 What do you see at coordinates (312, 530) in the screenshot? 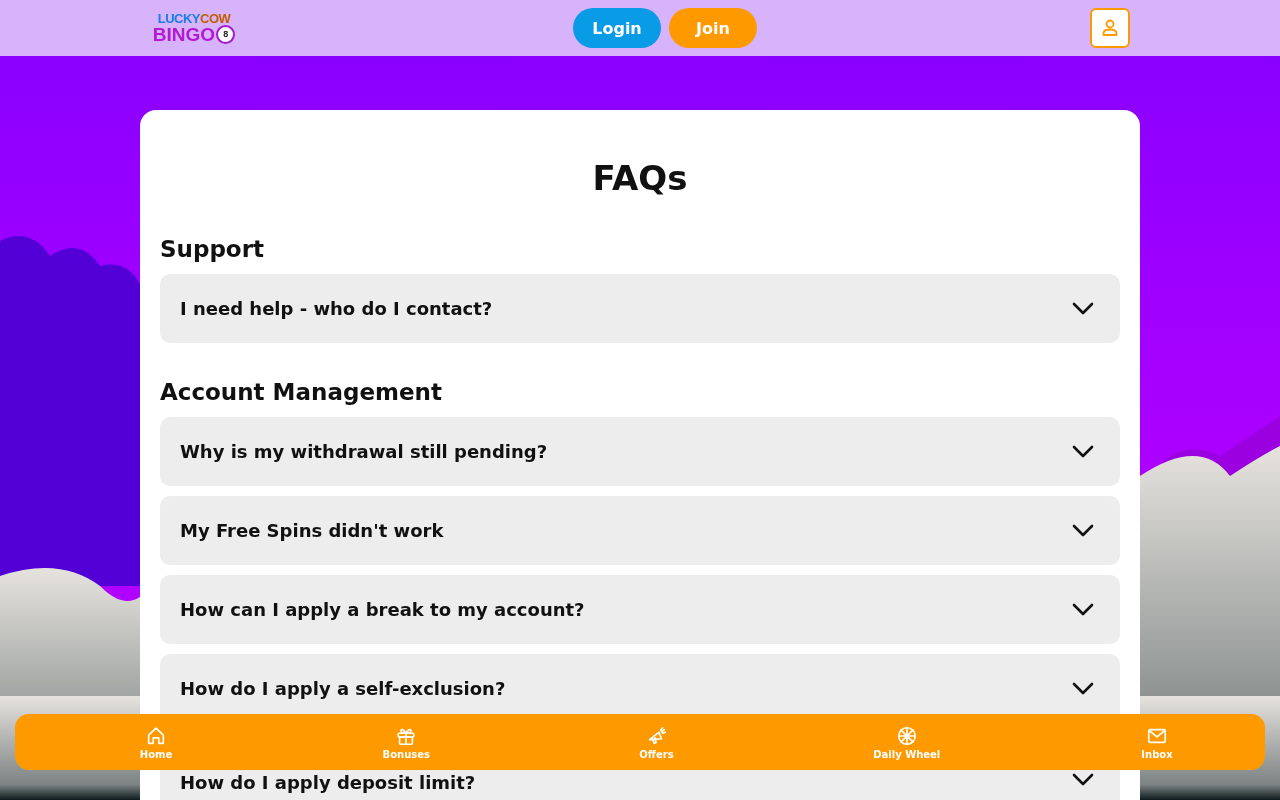
I see `question-text: My Free Spins didn't work` at bounding box center [312, 530].